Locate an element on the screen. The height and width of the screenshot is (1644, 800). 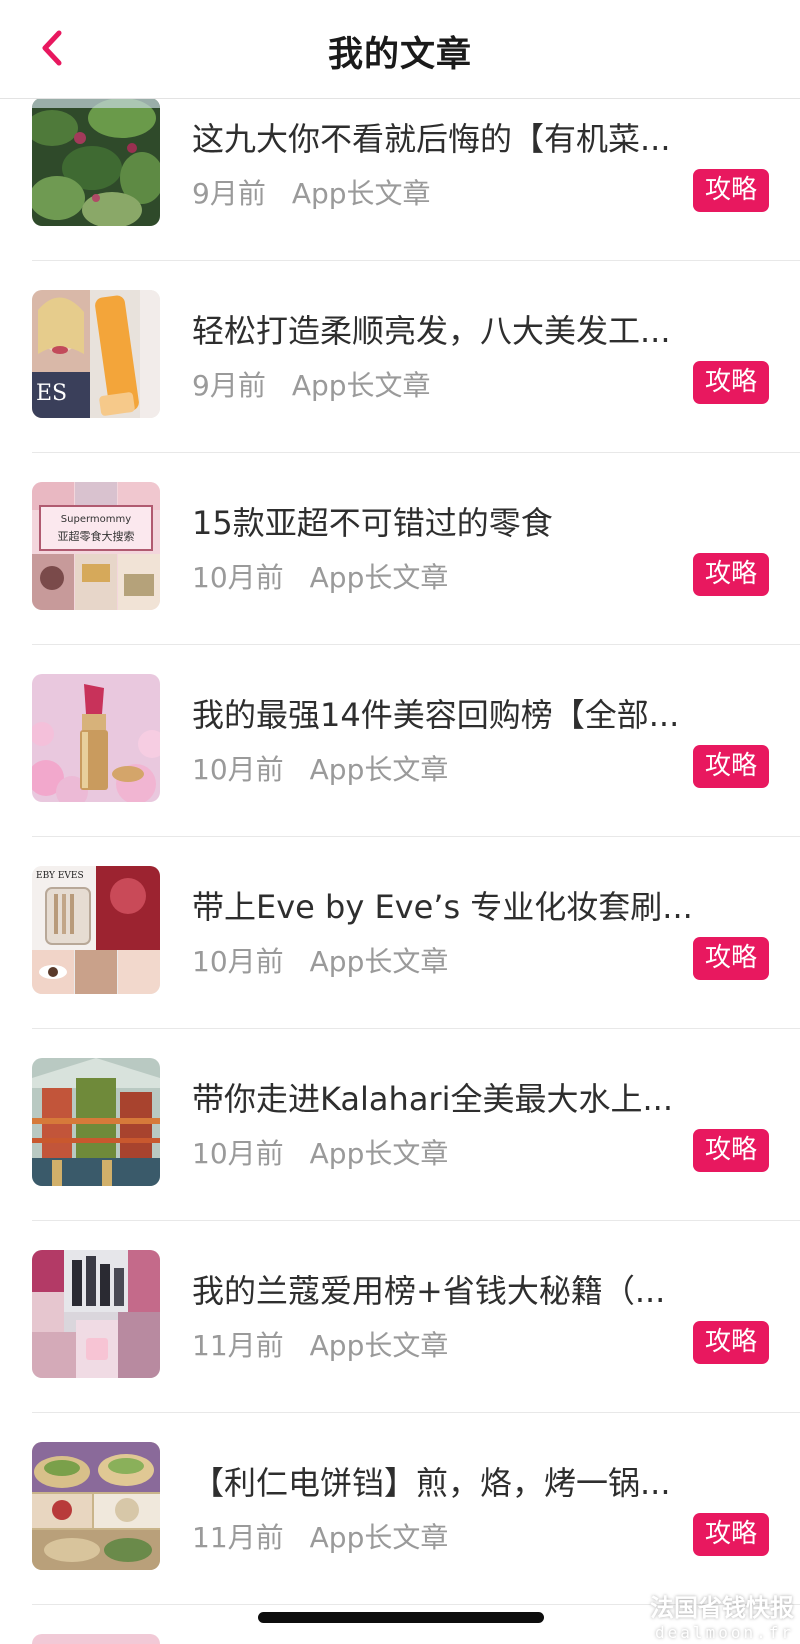
article-item: ES 轻松打造柔顺亮发，八大美发工... 9月前 App长文章 攻略 is located at coordinates (400, 386).